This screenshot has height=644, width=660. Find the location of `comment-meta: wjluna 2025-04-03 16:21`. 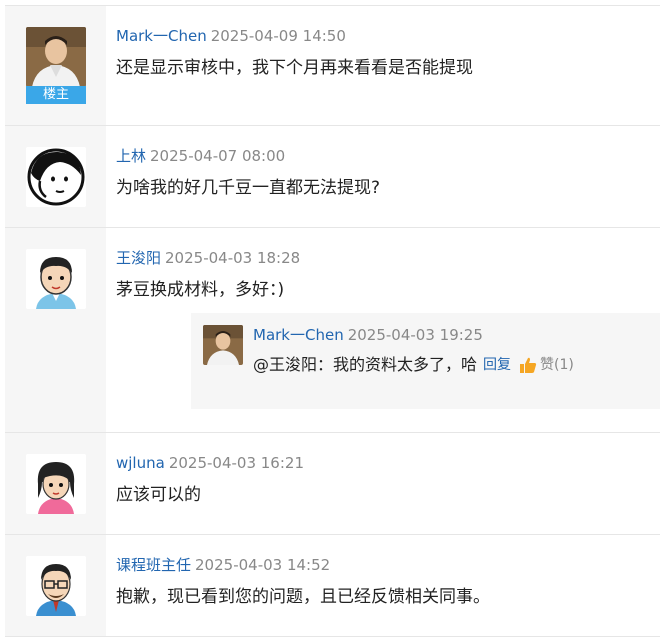

comment-meta: wjluna 2025-04-03 16:21 is located at coordinates (210, 463).